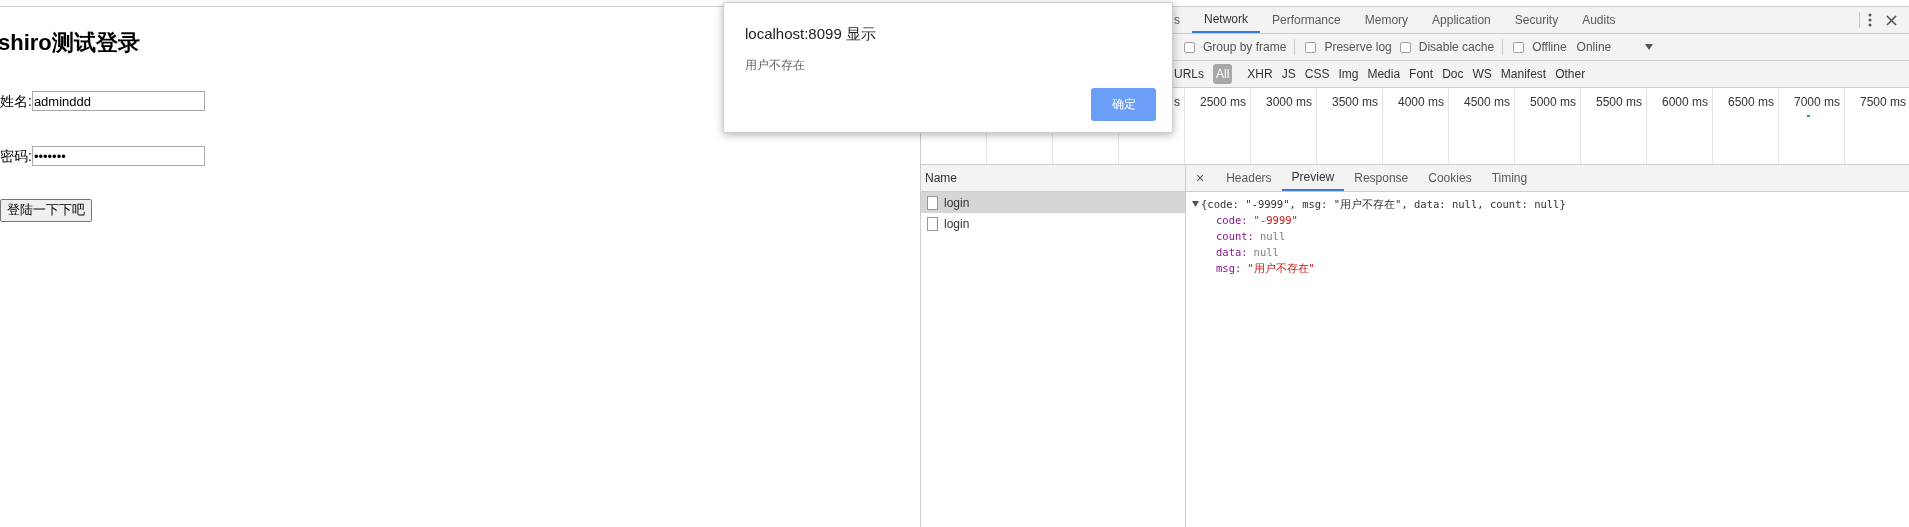 Image resolution: width=1909 pixels, height=527 pixels. What do you see at coordinates (1891, 20) in the screenshot?
I see `close-icon` at bounding box center [1891, 20].